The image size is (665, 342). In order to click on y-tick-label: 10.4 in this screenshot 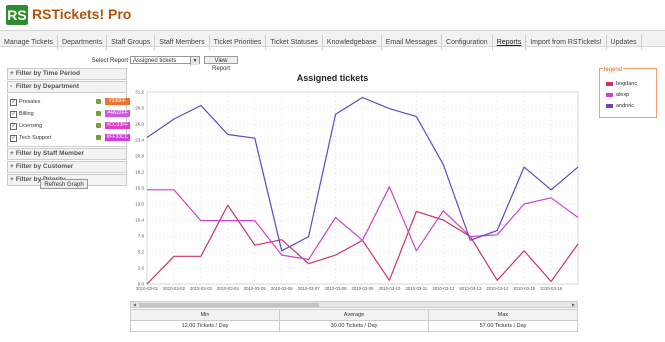, I will do `click(139, 220)`.